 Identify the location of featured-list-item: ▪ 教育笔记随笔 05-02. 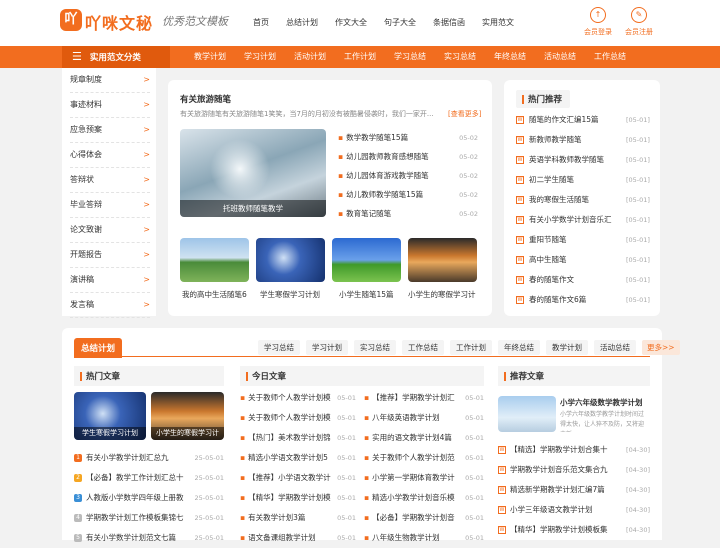
(408, 214).